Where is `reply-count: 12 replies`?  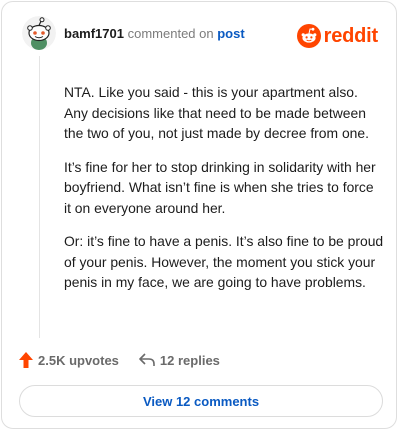 reply-count: 12 replies is located at coordinates (189, 360).